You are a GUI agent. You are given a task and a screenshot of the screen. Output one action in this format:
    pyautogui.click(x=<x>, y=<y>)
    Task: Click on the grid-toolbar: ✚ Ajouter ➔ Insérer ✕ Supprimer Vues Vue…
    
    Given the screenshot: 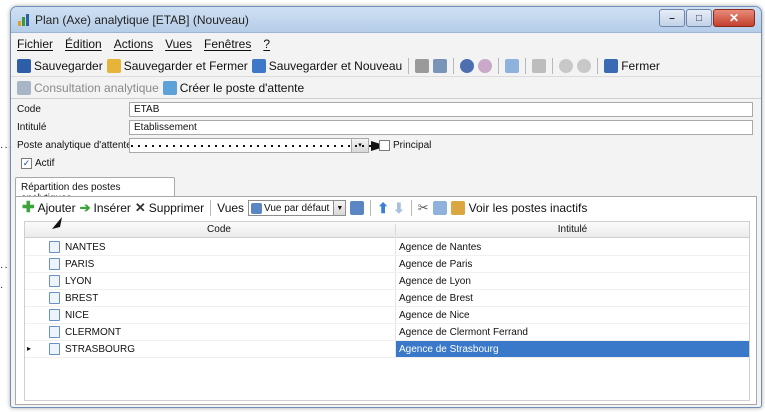 What is the action you would take?
    pyautogui.click(x=304, y=208)
    